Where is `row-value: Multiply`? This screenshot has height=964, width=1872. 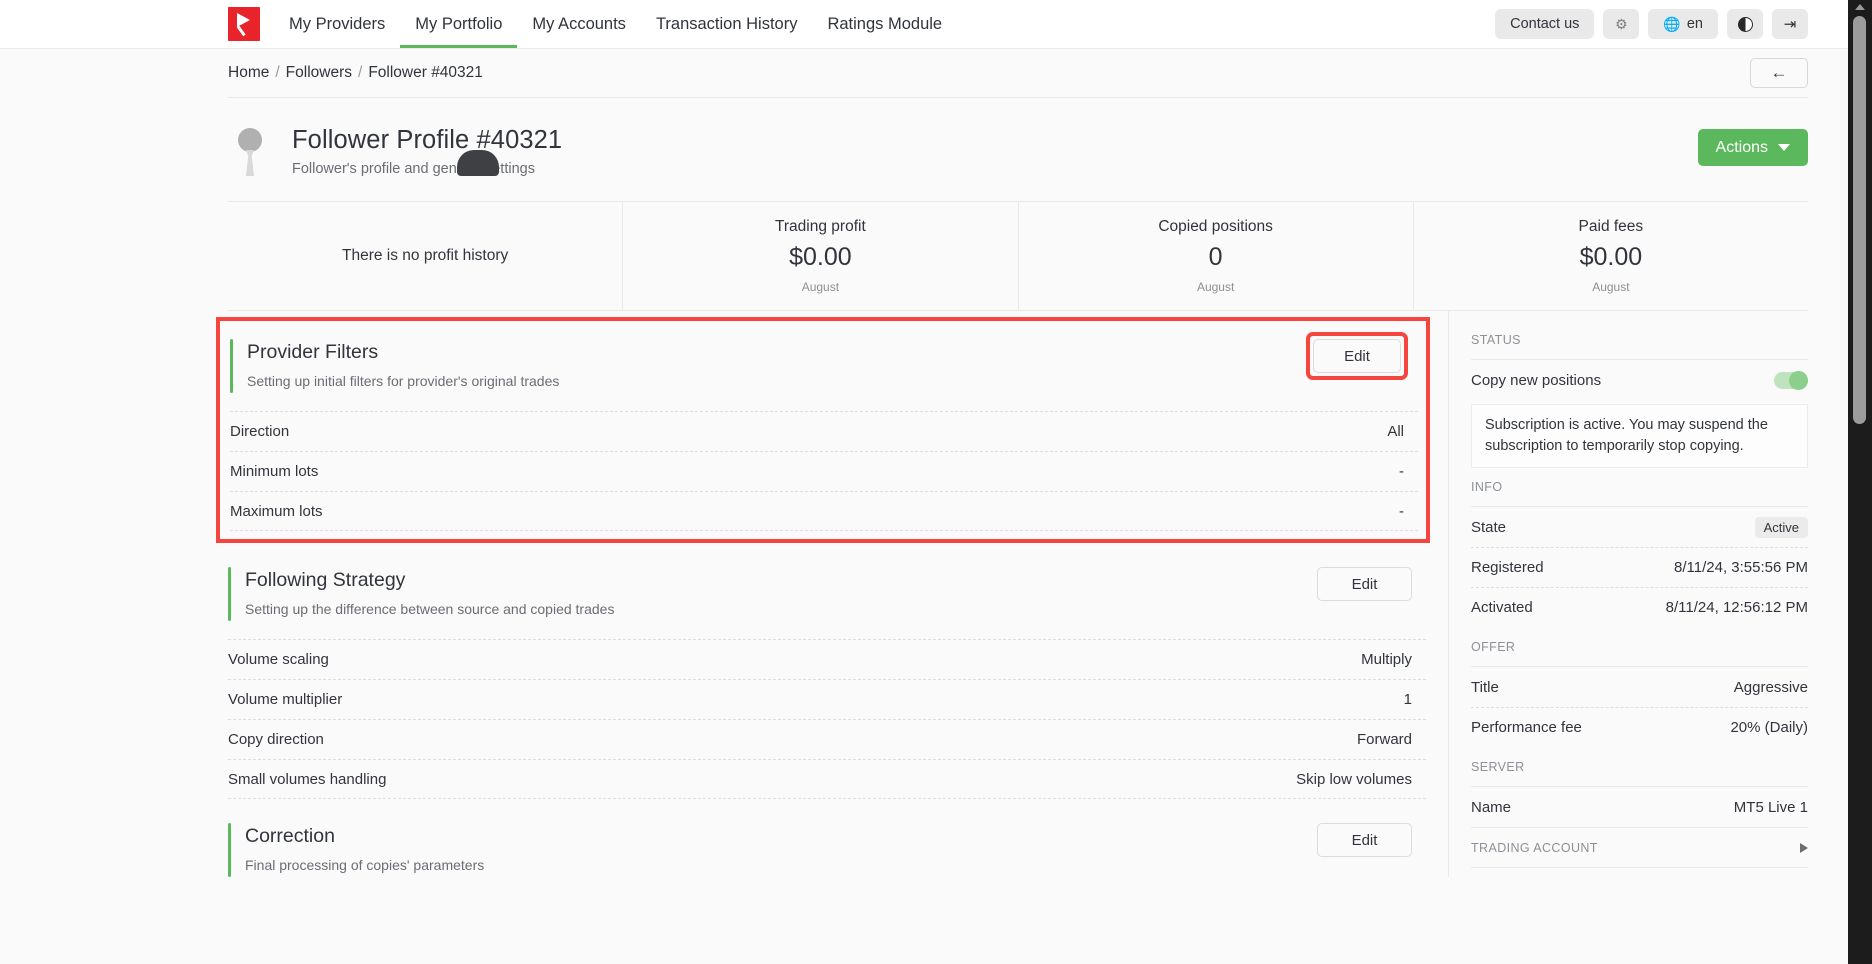
row-value: Multiply is located at coordinates (1386, 659).